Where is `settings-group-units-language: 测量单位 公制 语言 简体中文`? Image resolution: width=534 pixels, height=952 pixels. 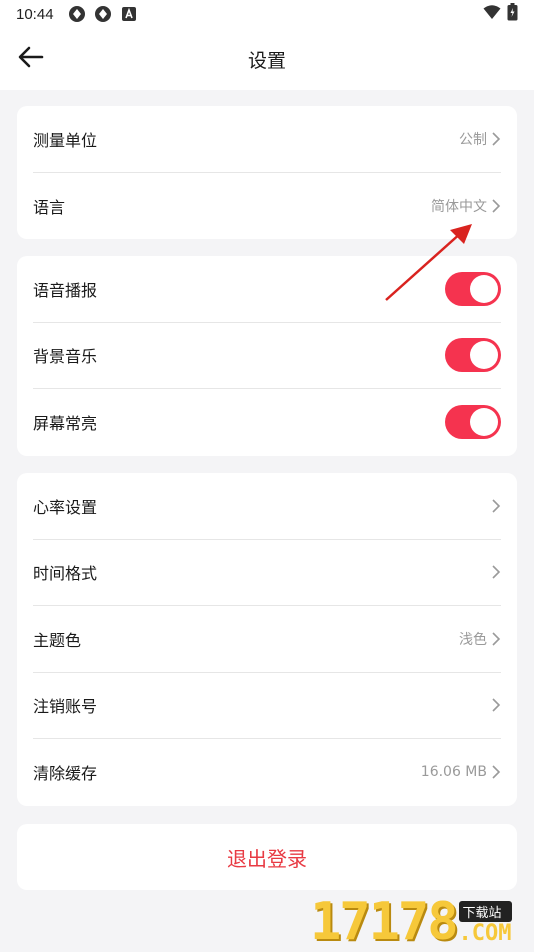
settings-group-units-language: 测量单位 公制 语言 简体中文 is located at coordinates (267, 172).